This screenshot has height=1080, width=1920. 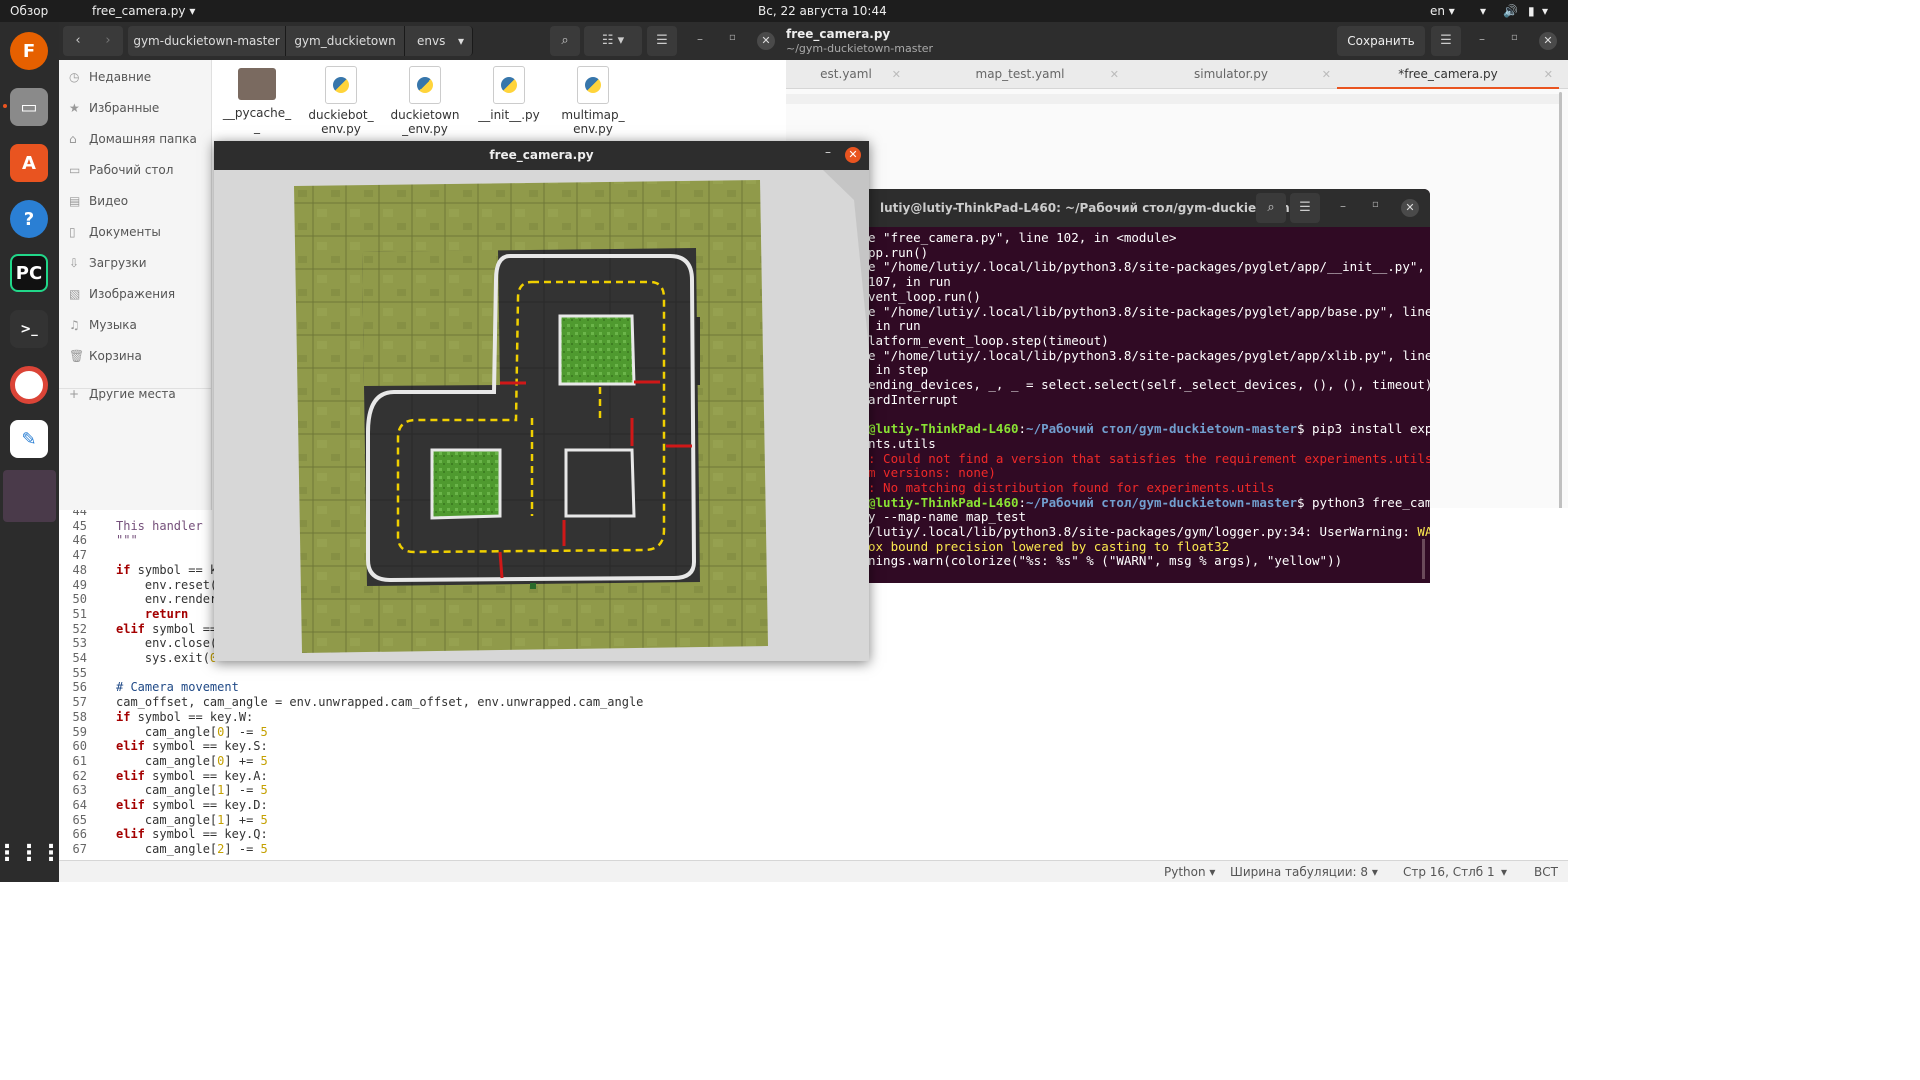 I want to click on home-icon: ⌂, so click(x=73, y=139).